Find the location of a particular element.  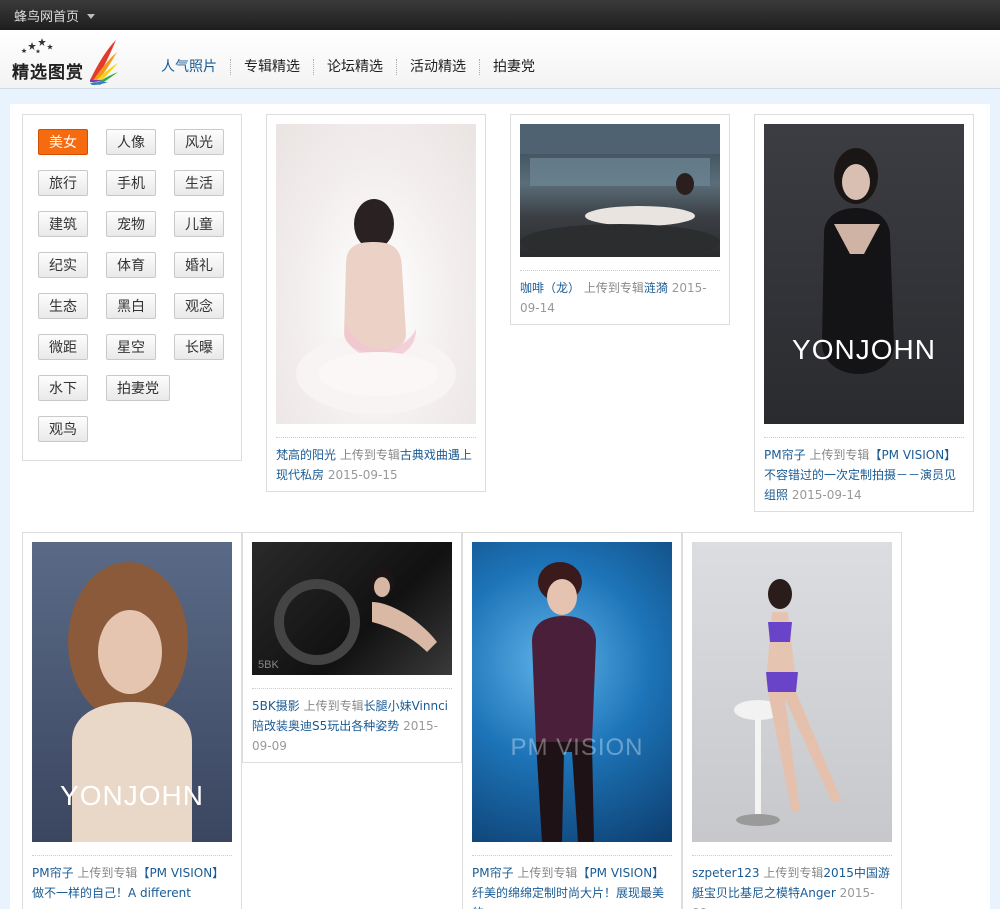

tag-travel: 旅行 is located at coordinates (63, 183).